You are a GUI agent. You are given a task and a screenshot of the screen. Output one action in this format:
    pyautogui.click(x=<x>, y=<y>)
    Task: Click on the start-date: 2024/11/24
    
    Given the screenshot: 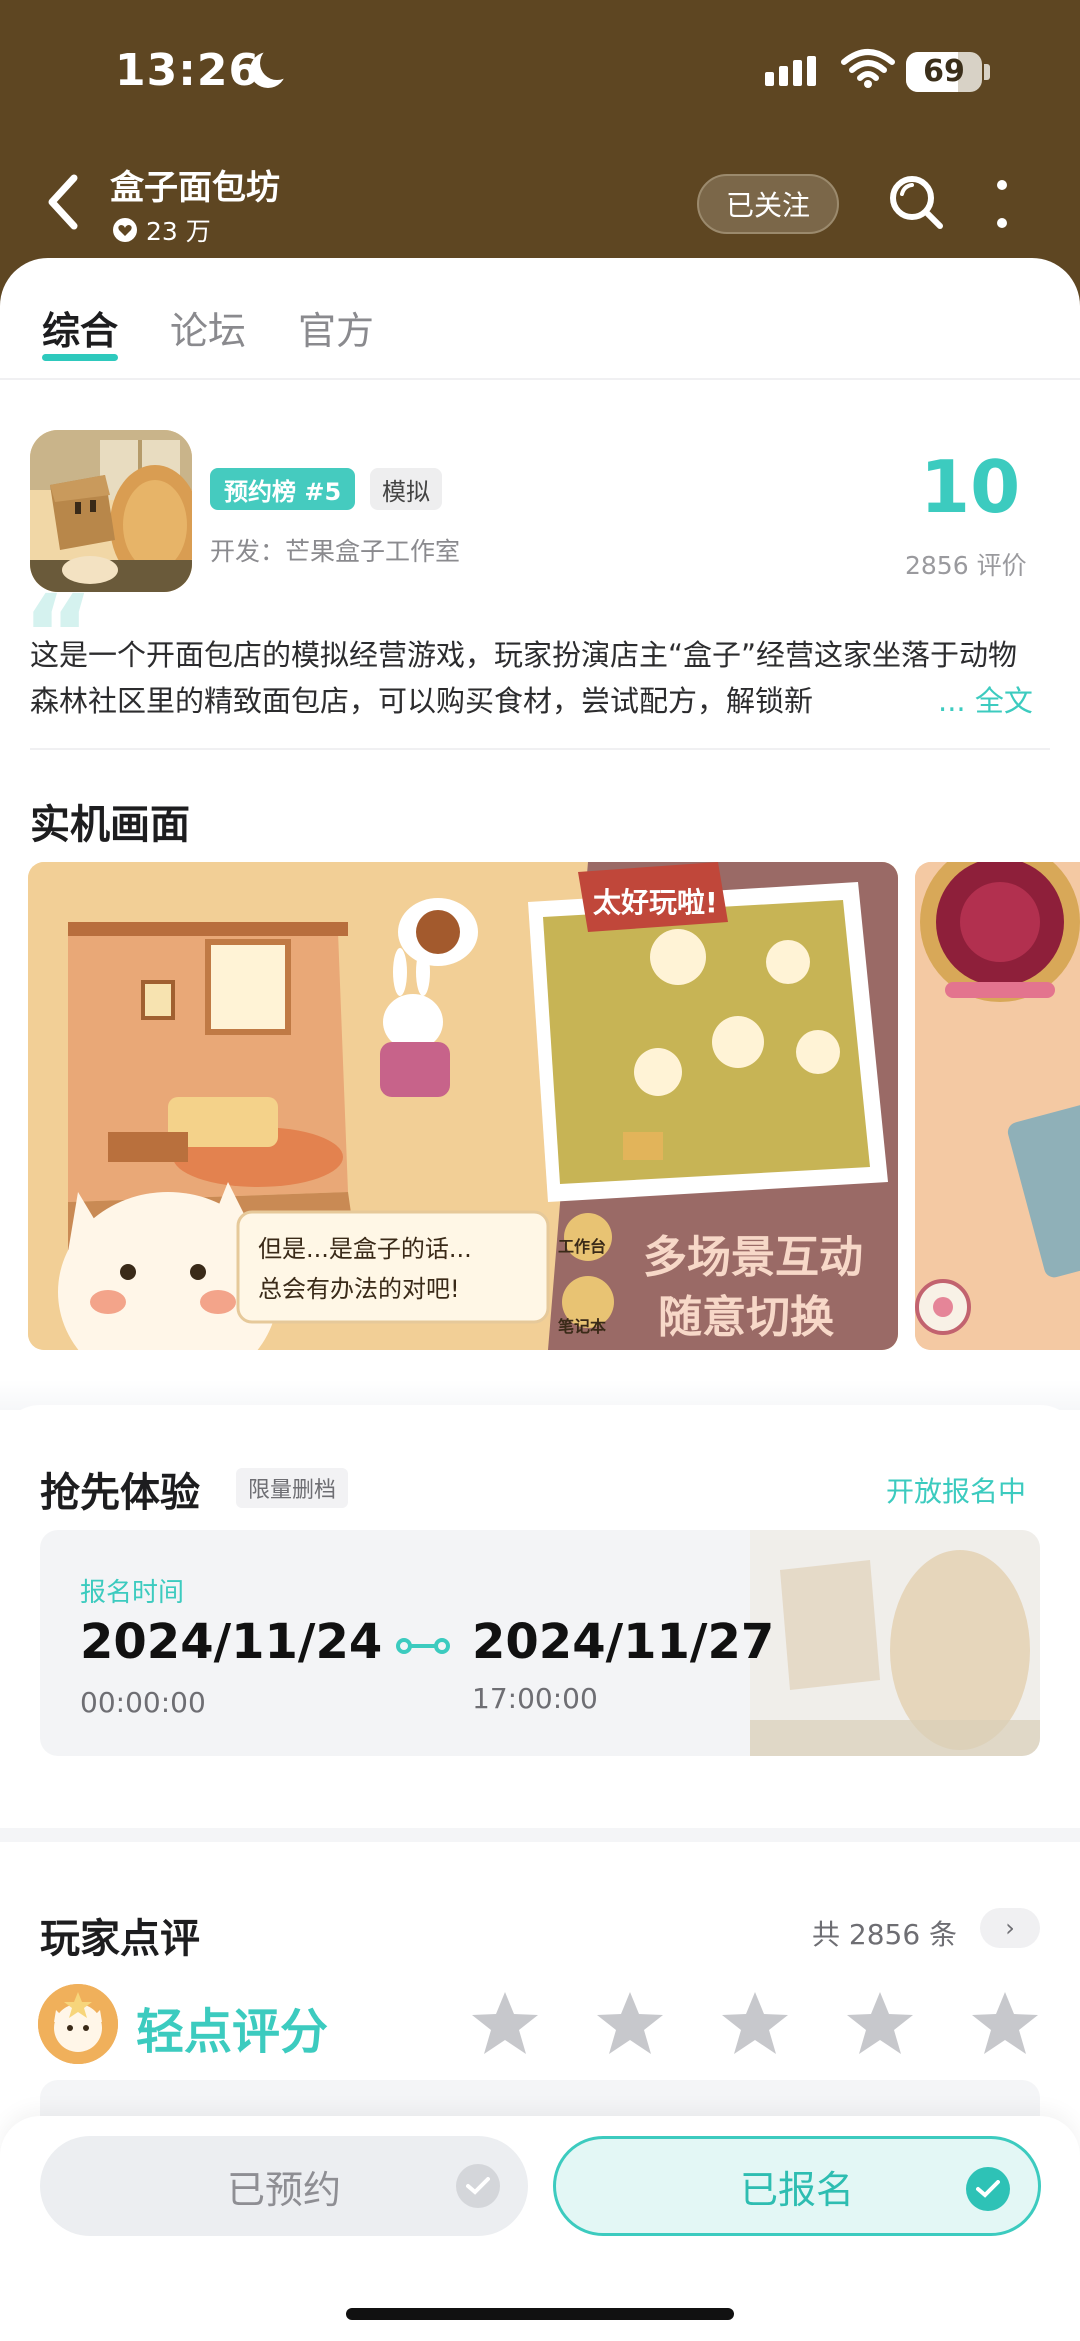 What is the action you would take?
    pyautogui.click(x=231, y=1642)
    